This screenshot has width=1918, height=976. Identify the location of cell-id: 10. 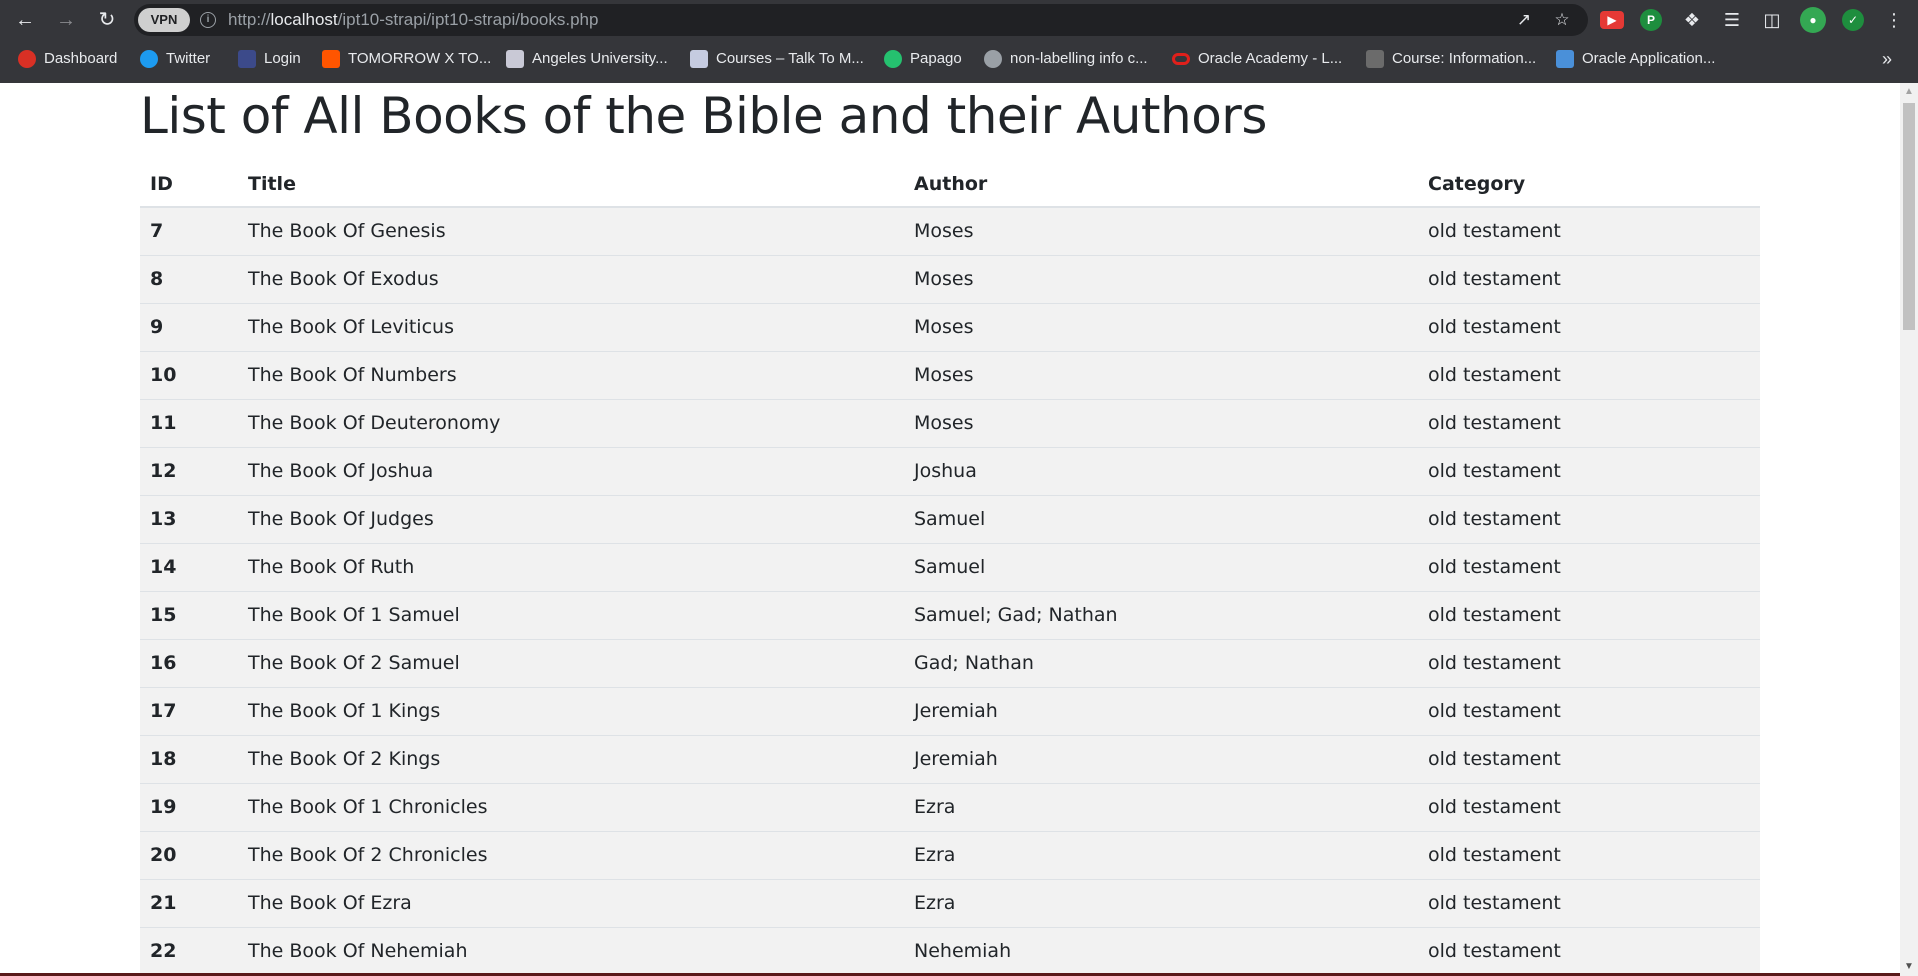
(189, 374).